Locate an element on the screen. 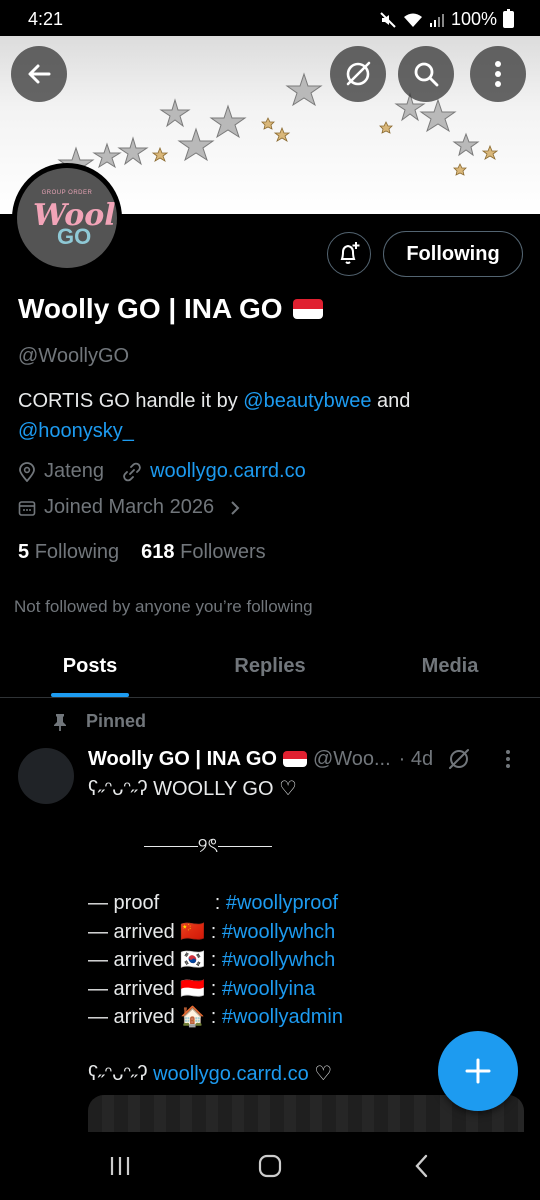 Image resolution: width=540 pixels, height=1200 pixels. bio-and: and is located at coordinates (391, 401).